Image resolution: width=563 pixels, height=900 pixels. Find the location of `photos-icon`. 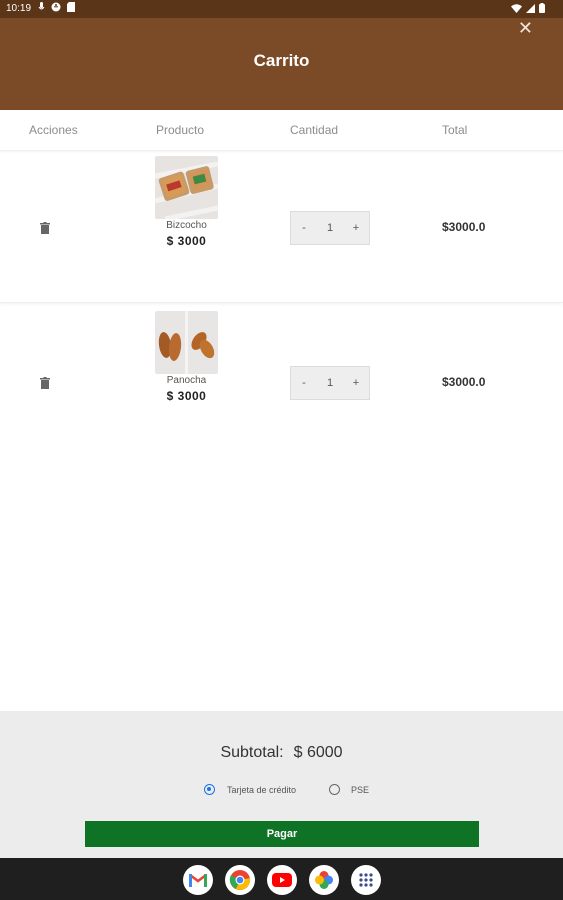

photos-icon is located at coordinates (324, 880).